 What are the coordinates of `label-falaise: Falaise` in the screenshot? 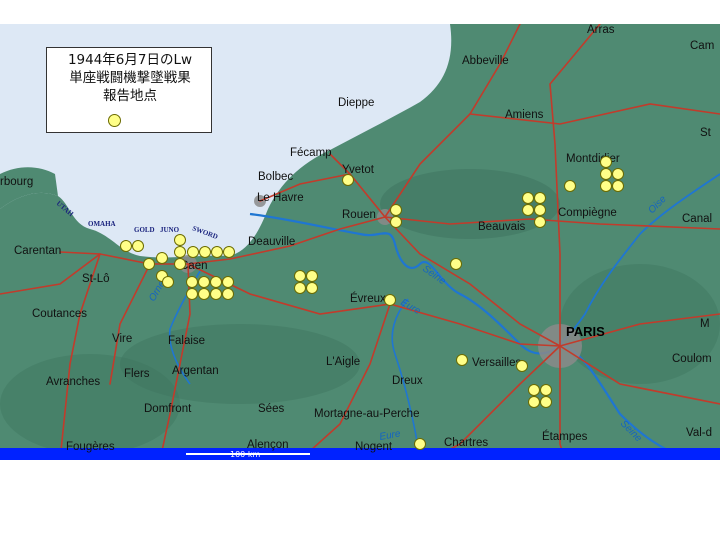 It's located at (186, 341).